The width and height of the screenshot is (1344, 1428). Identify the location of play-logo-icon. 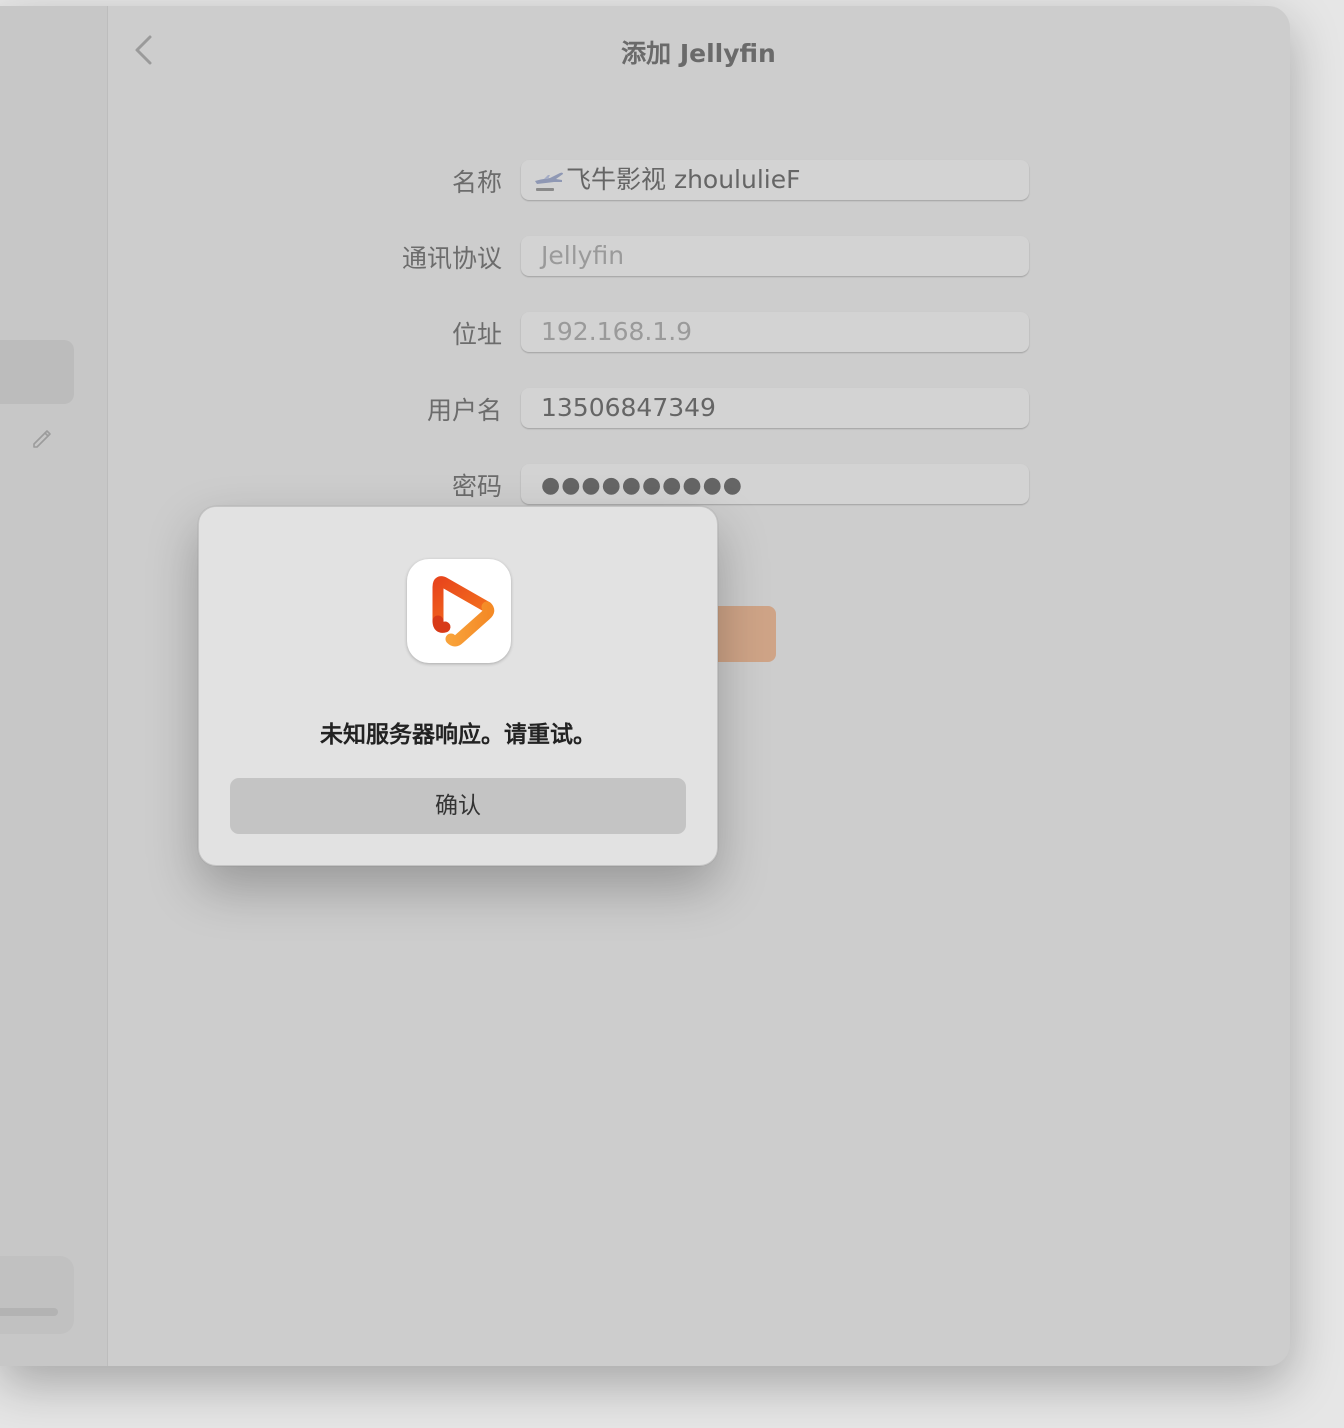
(463, 611).